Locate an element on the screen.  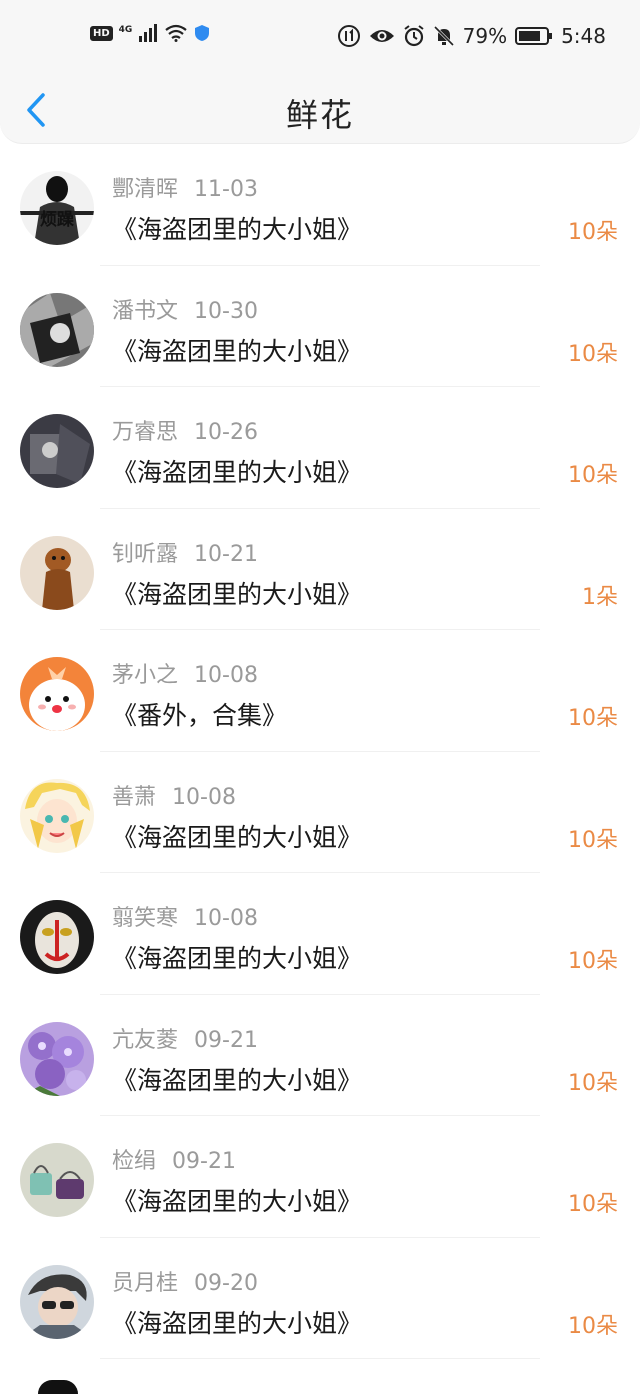
user-name: 万睿思 is located at coordinates (145, 432).